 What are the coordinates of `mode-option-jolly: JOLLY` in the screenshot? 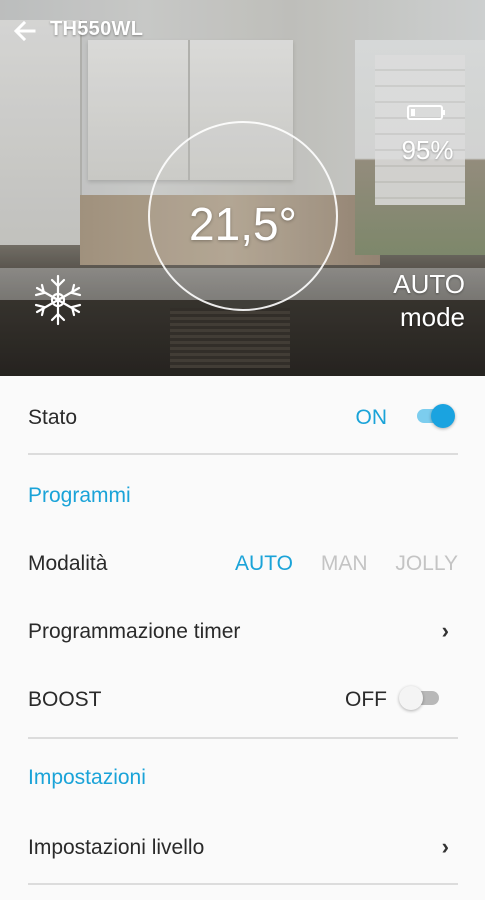 It's located at (426, 563).